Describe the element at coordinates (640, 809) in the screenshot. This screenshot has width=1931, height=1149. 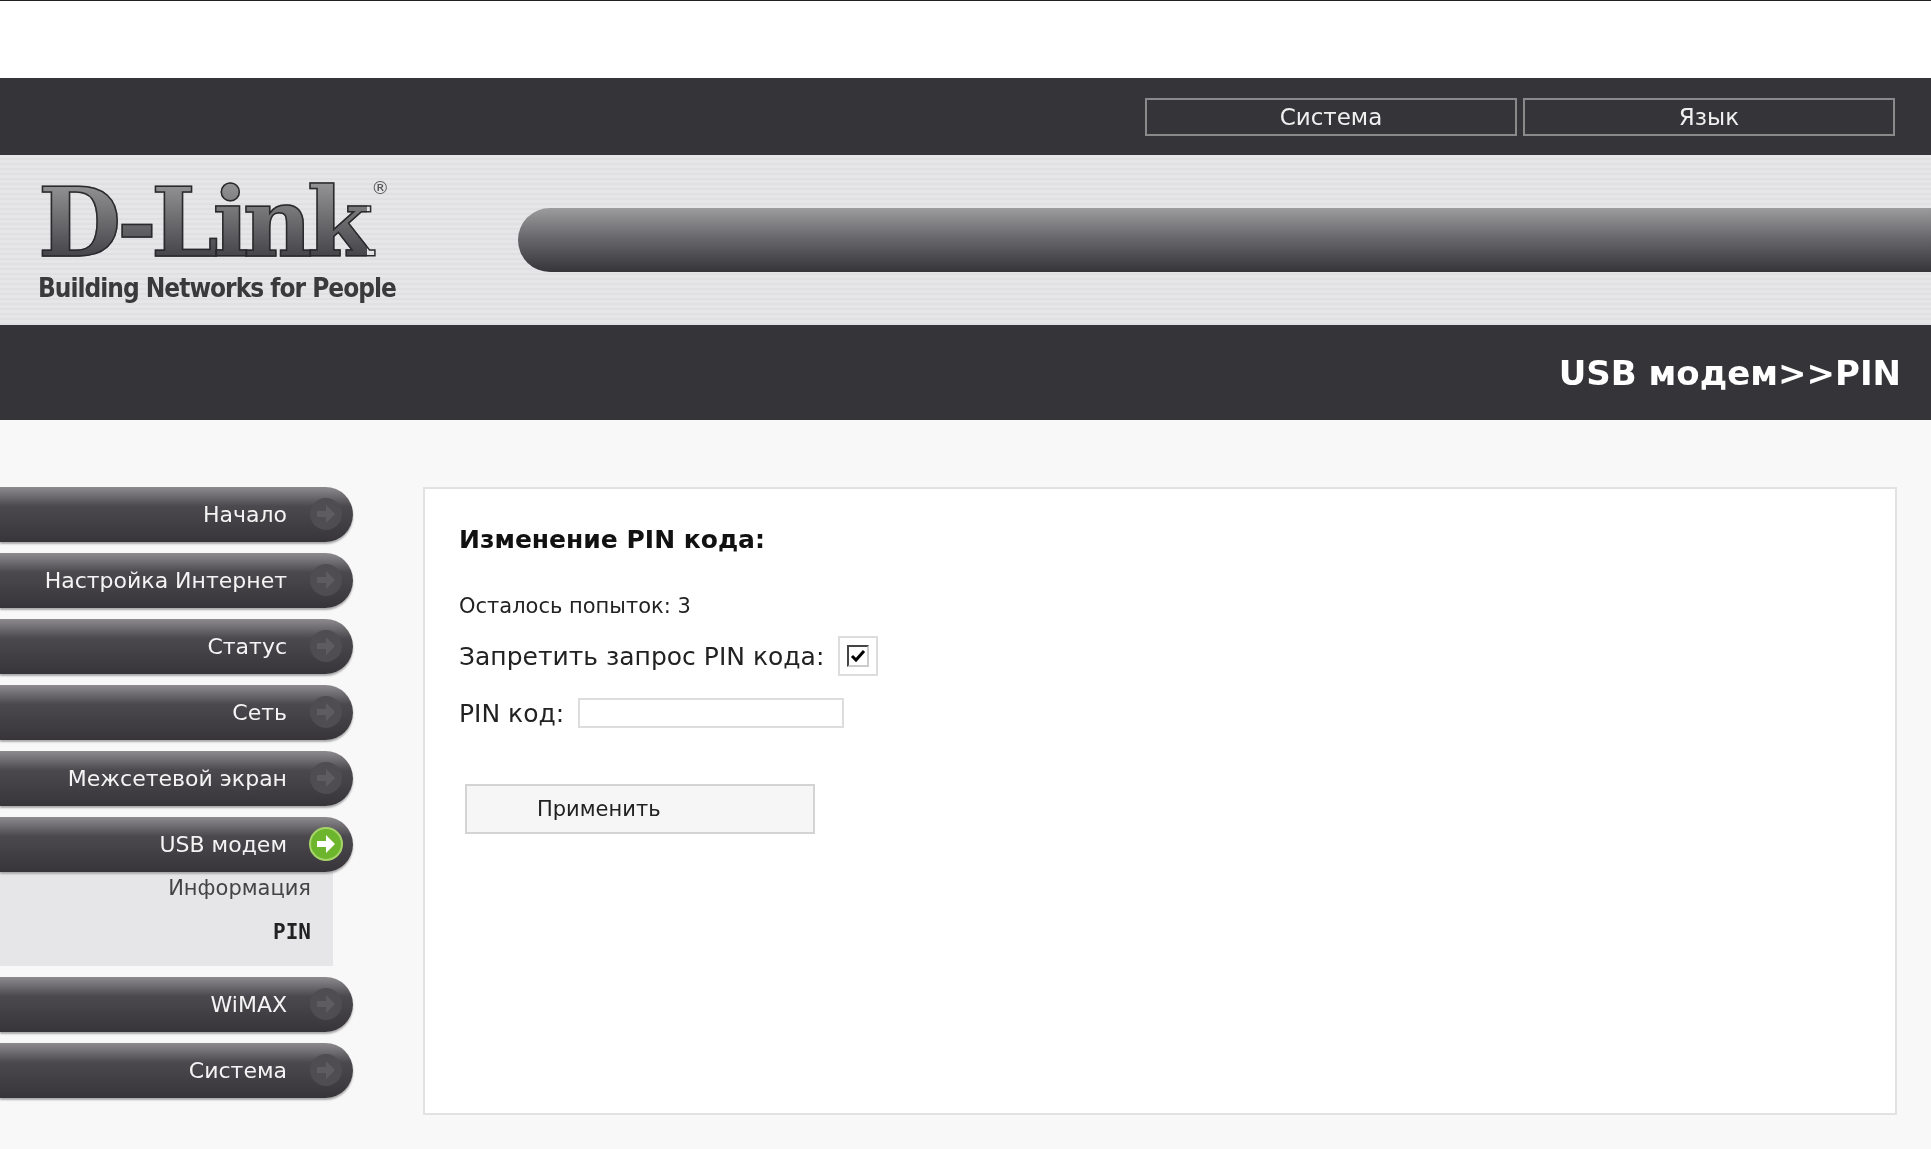
I see `apply-button: Применить` at that location.